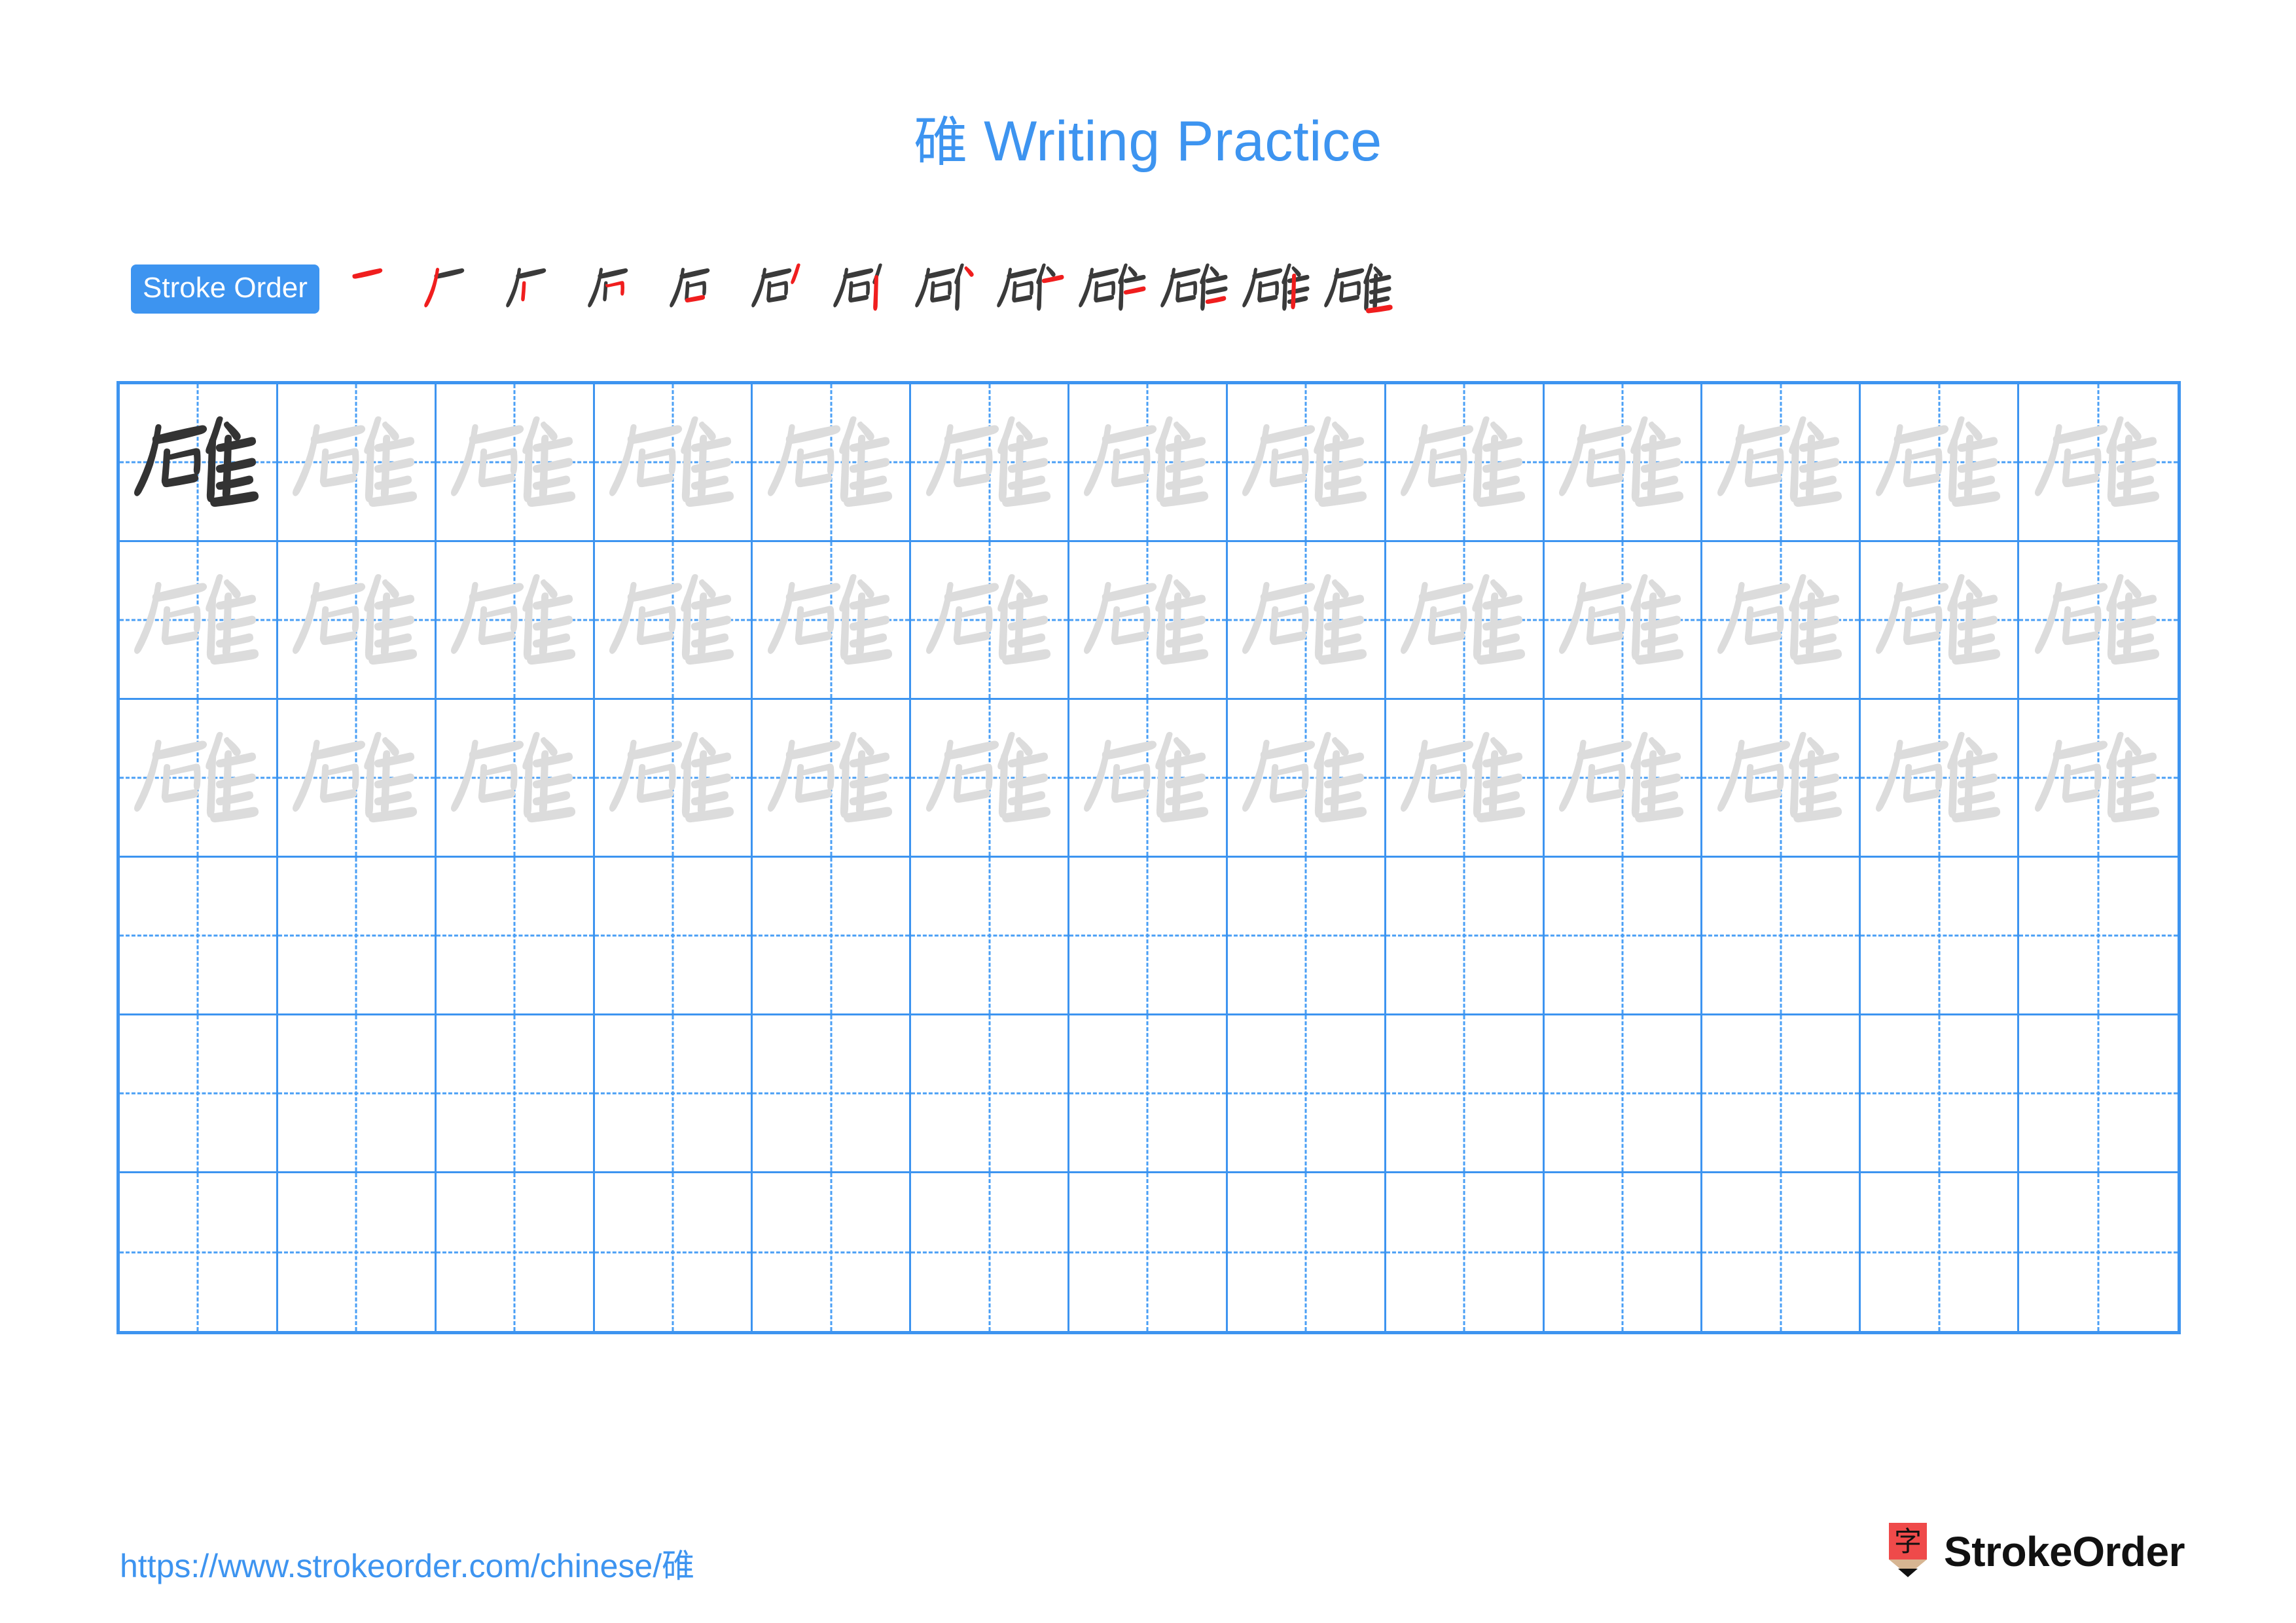  I want to click on stroke-order-badge: Stroke Order, so click(225, 289).